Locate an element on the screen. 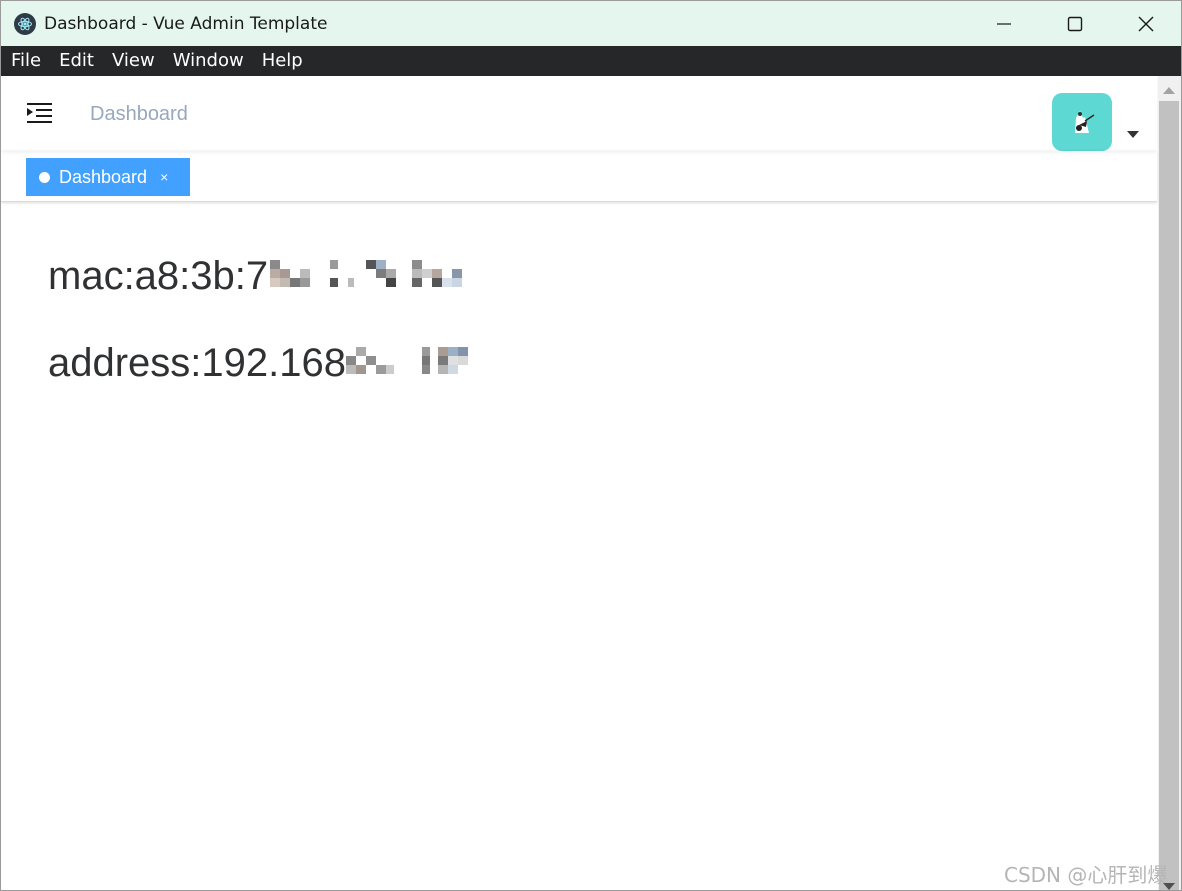  avatar-dropdown-button is located at coordinates (1133, 135).